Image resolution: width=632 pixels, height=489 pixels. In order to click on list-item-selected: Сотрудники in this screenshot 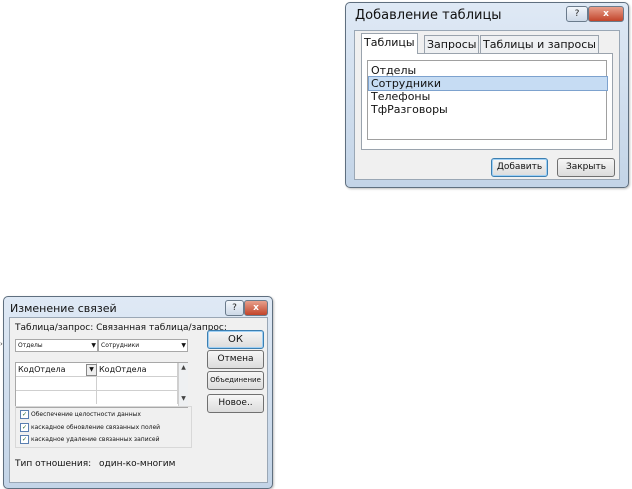, I will do `click(488, 83)`.